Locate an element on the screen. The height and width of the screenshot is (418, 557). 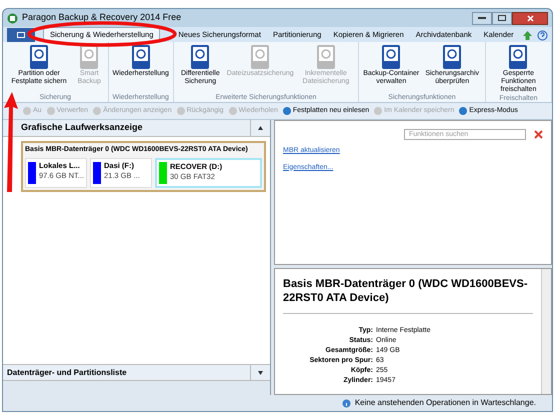
panel-title: Datenträger- und Partitionsliste is located at coordinates (67, 372).